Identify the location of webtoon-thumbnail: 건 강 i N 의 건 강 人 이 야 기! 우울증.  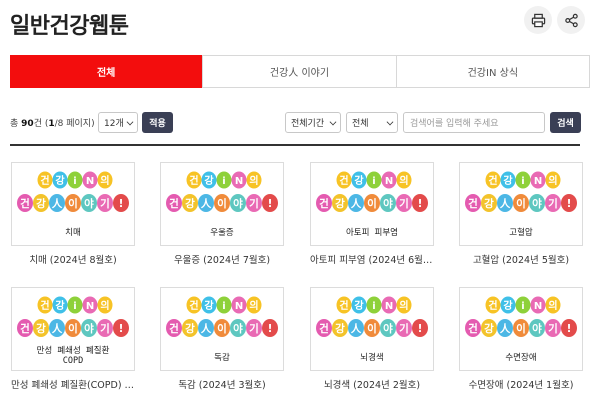
(222, 204).